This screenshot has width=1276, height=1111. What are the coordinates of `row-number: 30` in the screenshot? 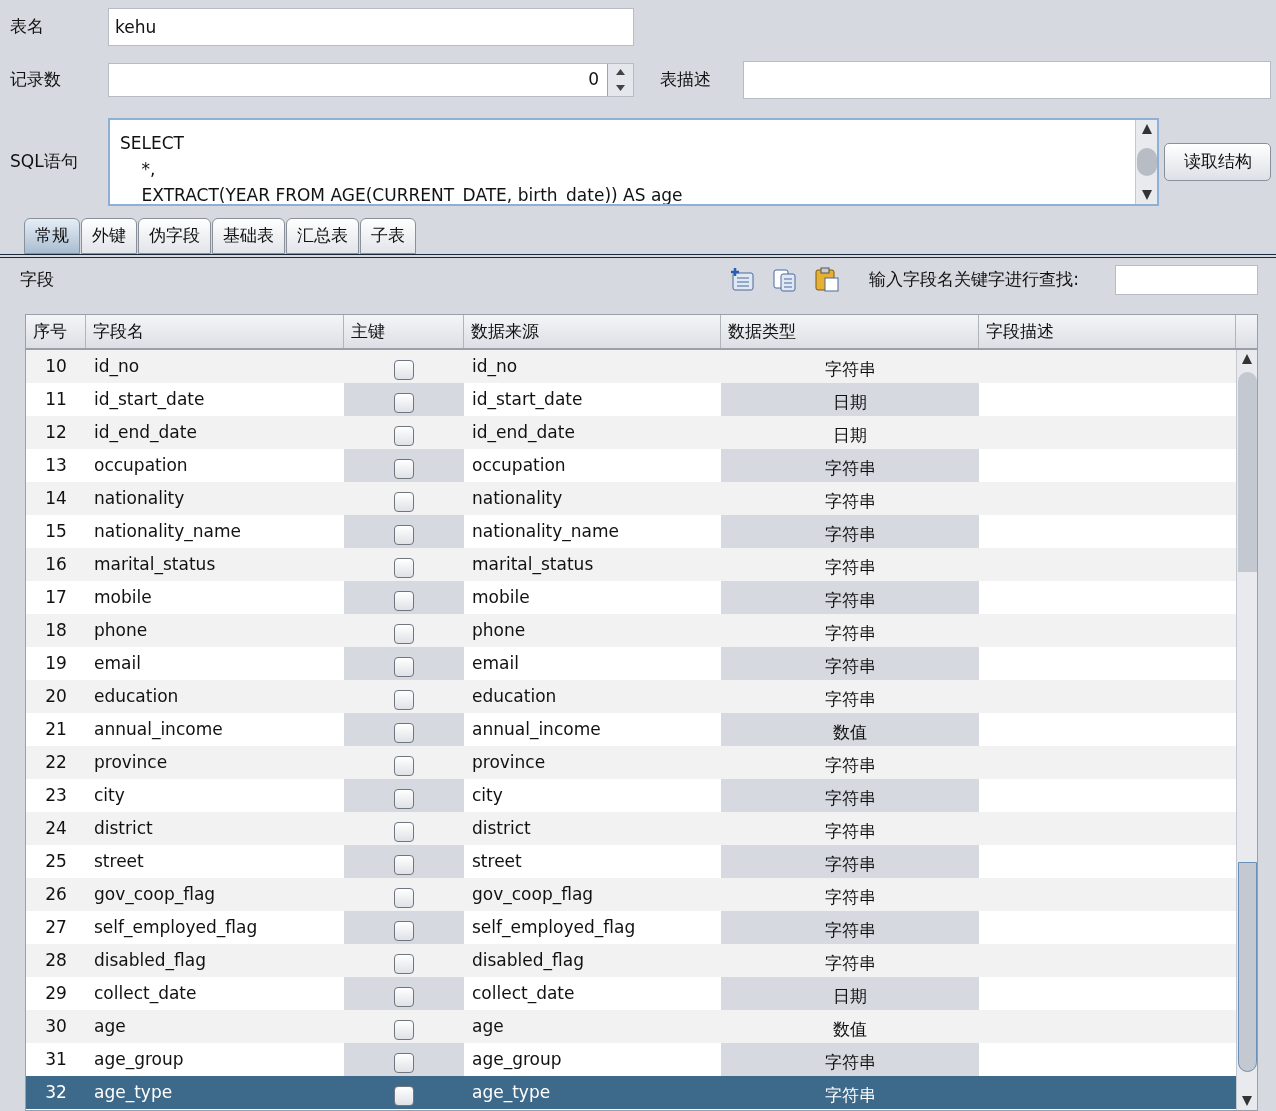 It's located at (56, 1026).